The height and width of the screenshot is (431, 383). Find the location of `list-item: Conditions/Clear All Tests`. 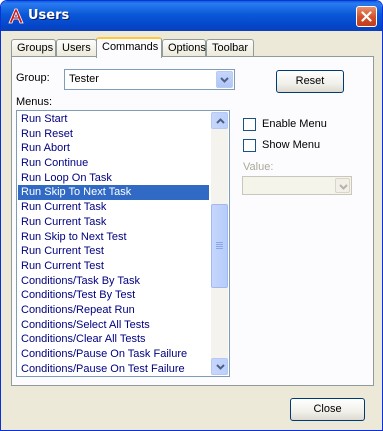

list-item: Conditions/Clear All Tests is located at coordinates (113, 339).